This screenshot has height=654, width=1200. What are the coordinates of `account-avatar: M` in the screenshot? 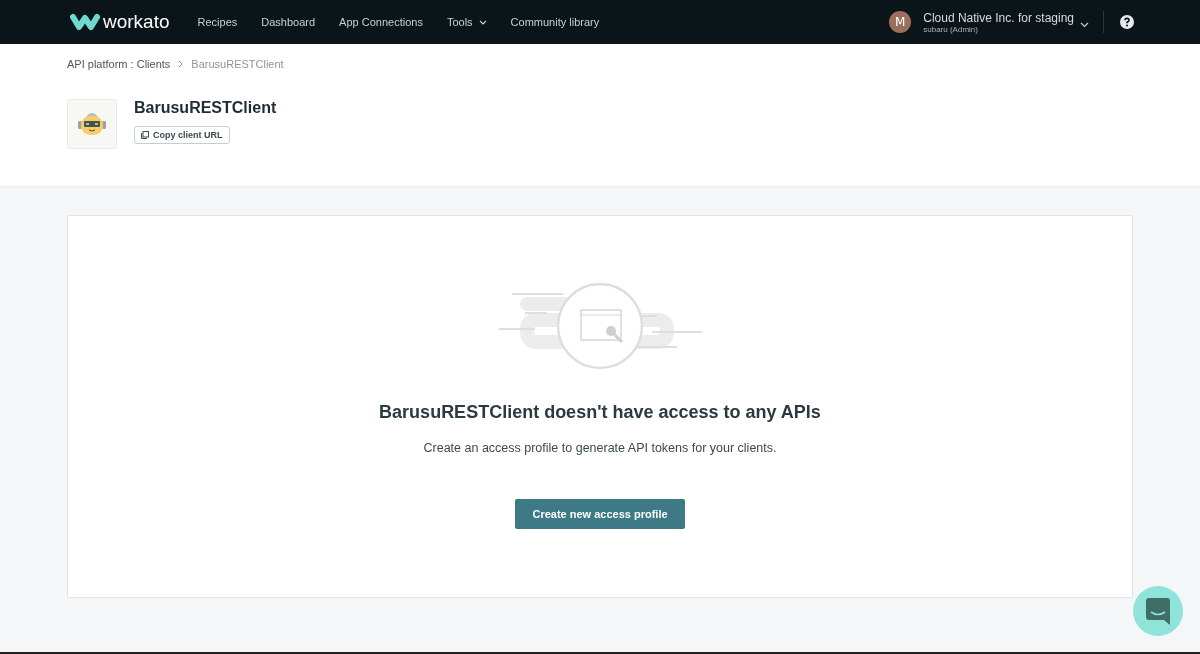 It's located at (900, 22).